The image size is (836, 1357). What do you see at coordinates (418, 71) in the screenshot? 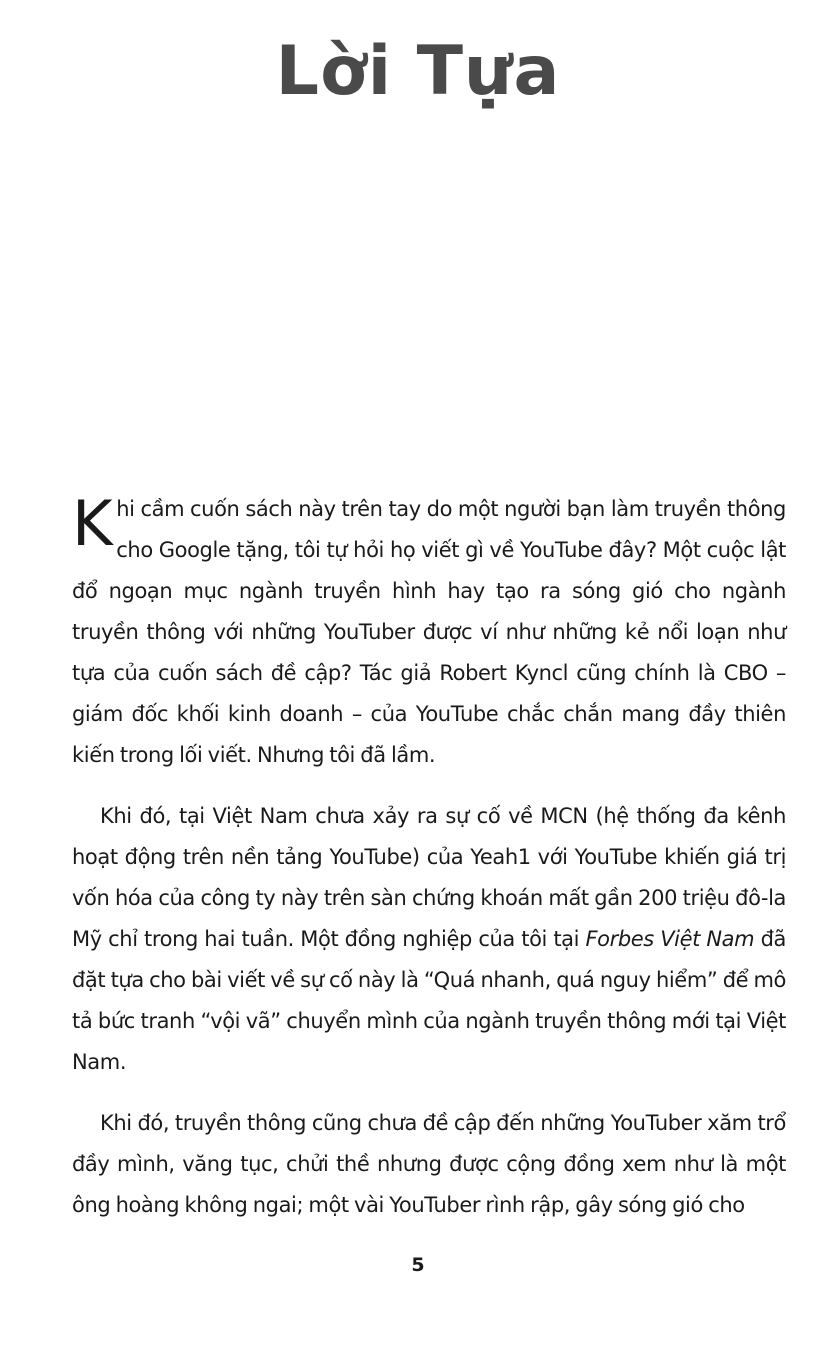
I see `chapter-title: Lời Tựa` at bounding box center [418, 71].